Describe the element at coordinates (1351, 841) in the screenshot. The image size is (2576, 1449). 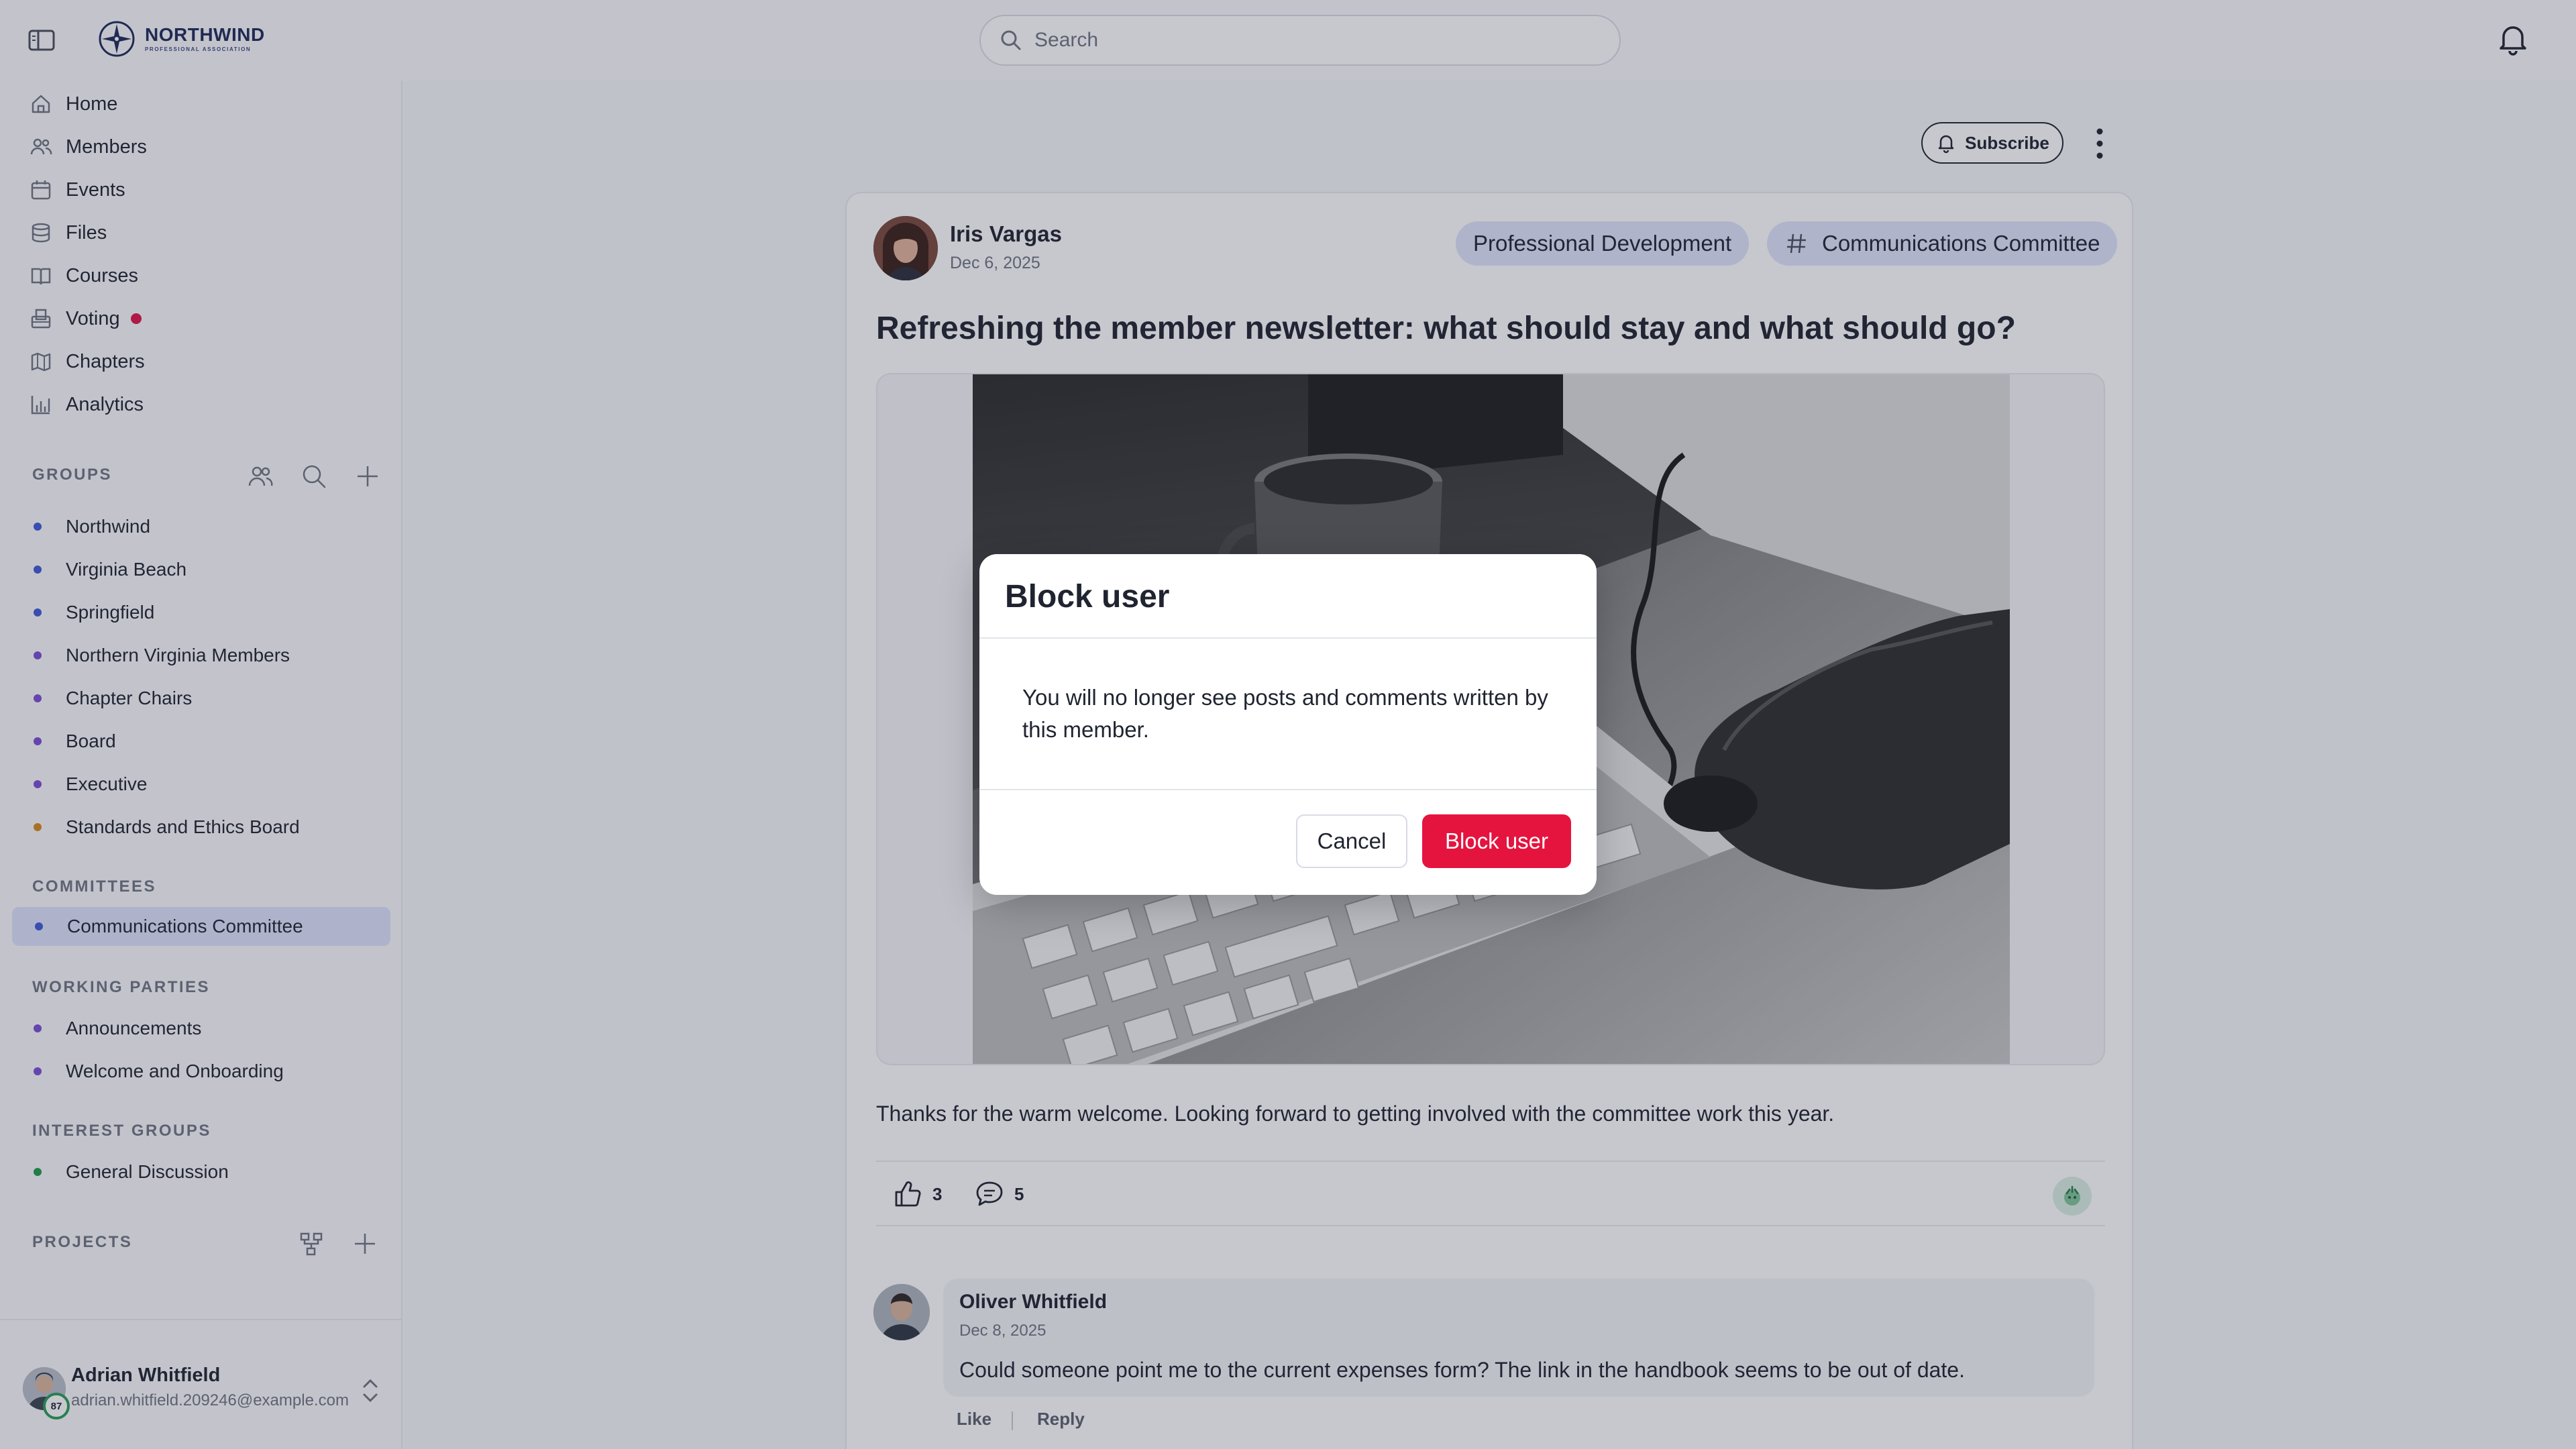
I see `cancel-button: Cancel` at that location.